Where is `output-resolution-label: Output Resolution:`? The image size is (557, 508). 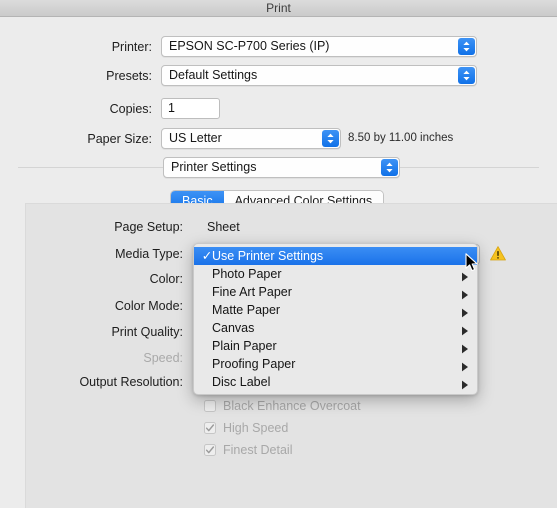 output-resolution-label: Output Resolution: is located at coordinates (131, 382).